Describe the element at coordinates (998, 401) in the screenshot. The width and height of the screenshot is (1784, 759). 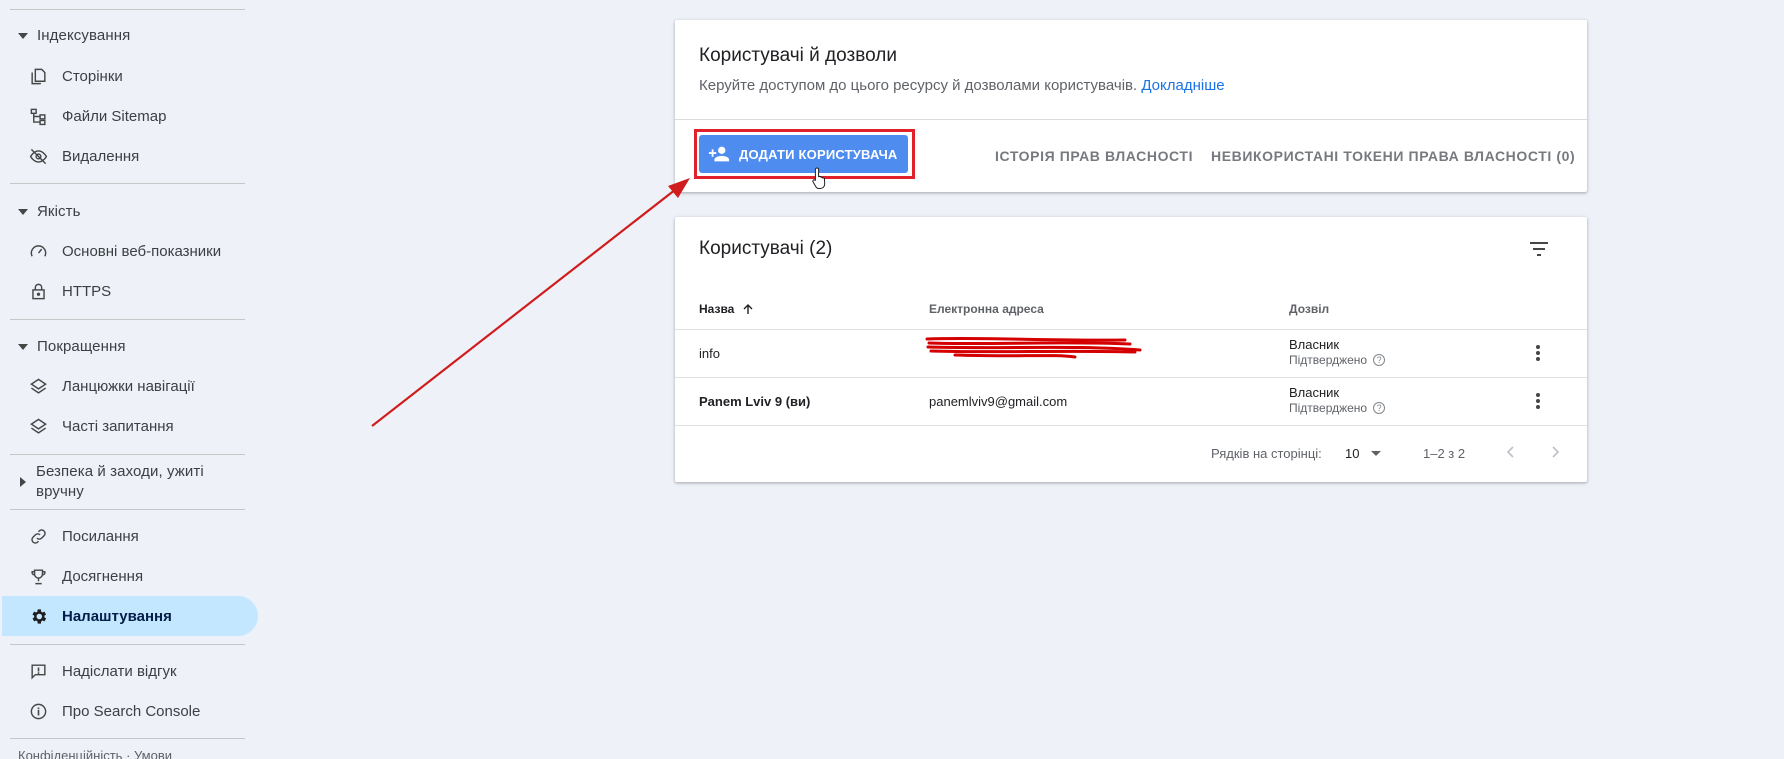
I see `user-email: panemlviv9@gmail.com` at that location.